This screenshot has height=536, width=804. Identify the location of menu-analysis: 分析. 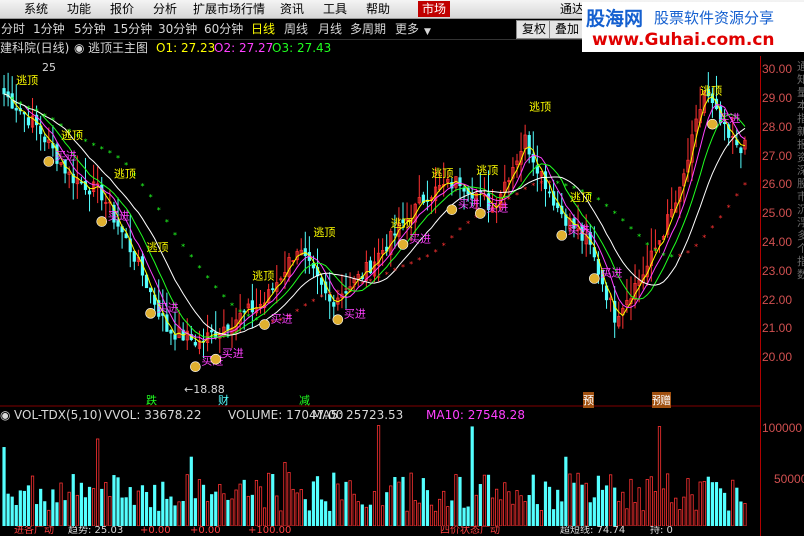
(165, 9).